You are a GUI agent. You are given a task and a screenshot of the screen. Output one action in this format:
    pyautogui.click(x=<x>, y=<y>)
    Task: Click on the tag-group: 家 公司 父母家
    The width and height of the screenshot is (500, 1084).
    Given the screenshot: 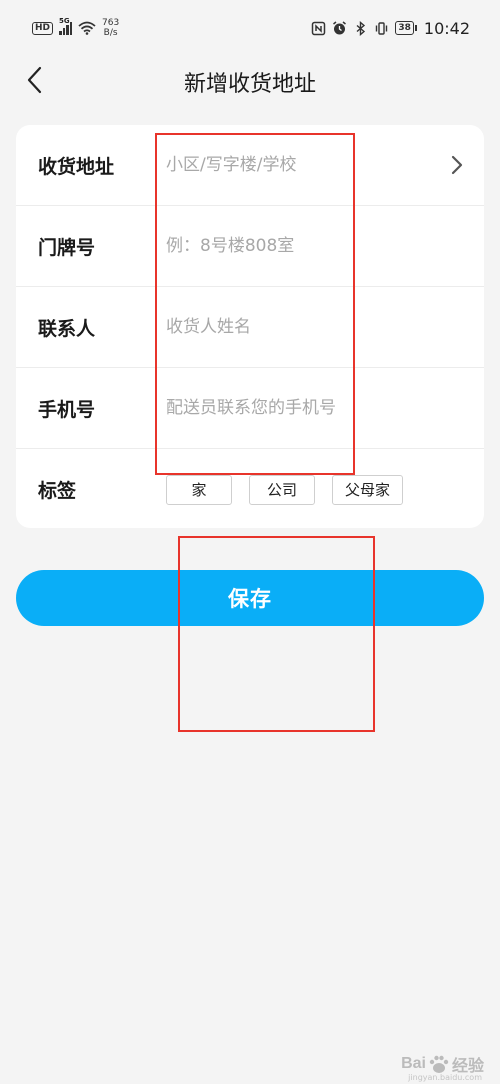 What is the action you would take?
    pyautogui.click(x=285, y=489)
    